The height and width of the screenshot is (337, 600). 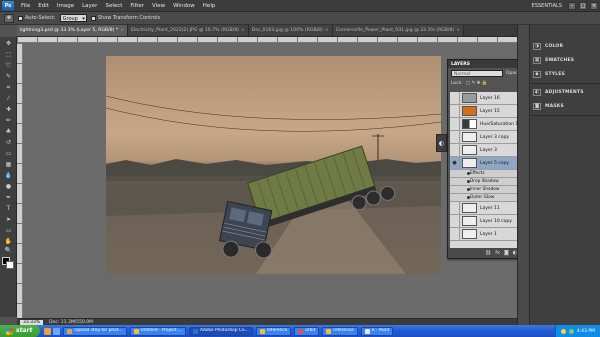 What do you see at coordinates (65, 6) in the screenshot?
I see `menu-image: Image` at bounding box center [65, 6].